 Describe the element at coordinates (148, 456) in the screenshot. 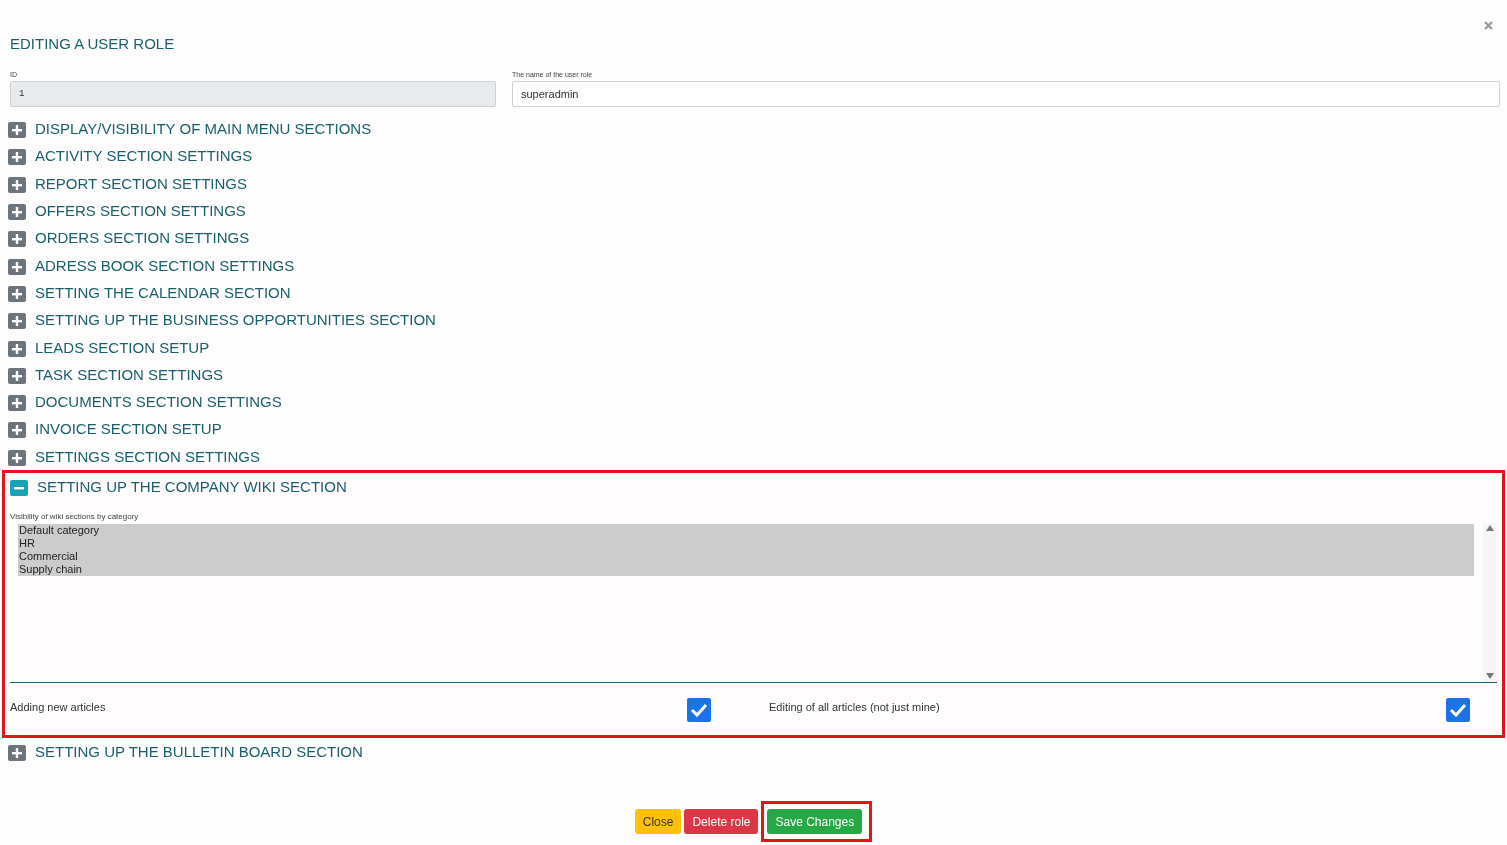

I see `section-title: SETTINGS SECTION SETTINGS` at that location.